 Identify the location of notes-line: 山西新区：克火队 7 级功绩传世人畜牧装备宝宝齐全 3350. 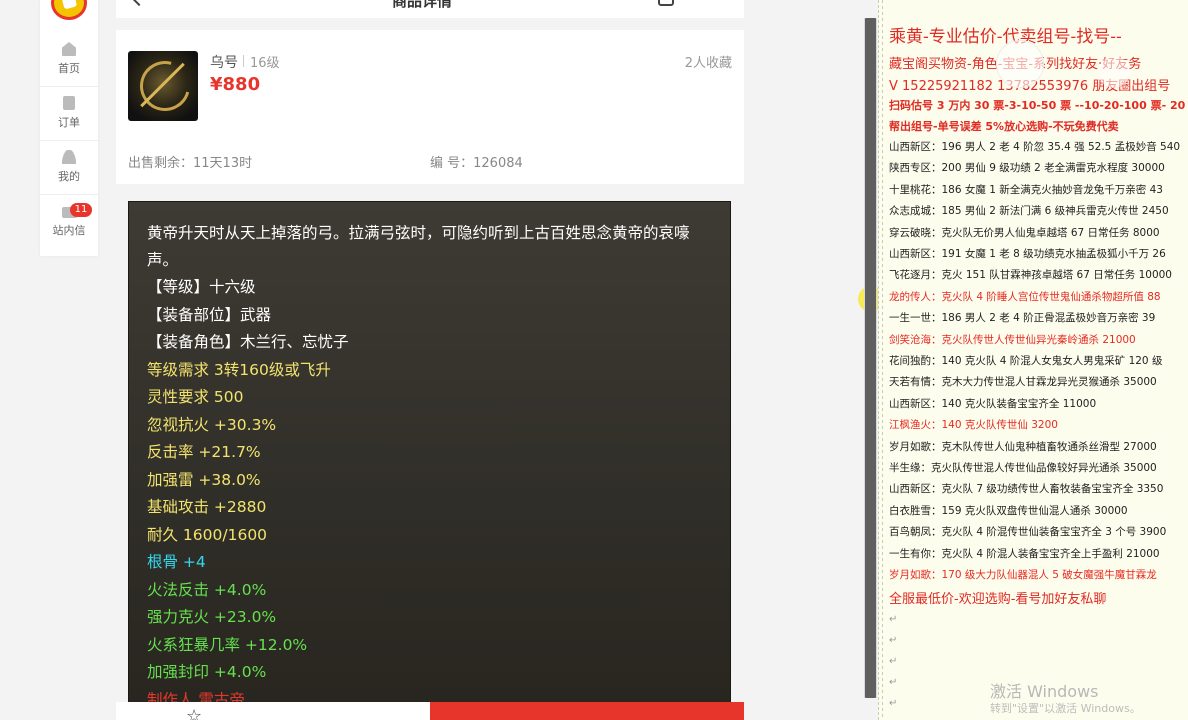
(1026, 489).